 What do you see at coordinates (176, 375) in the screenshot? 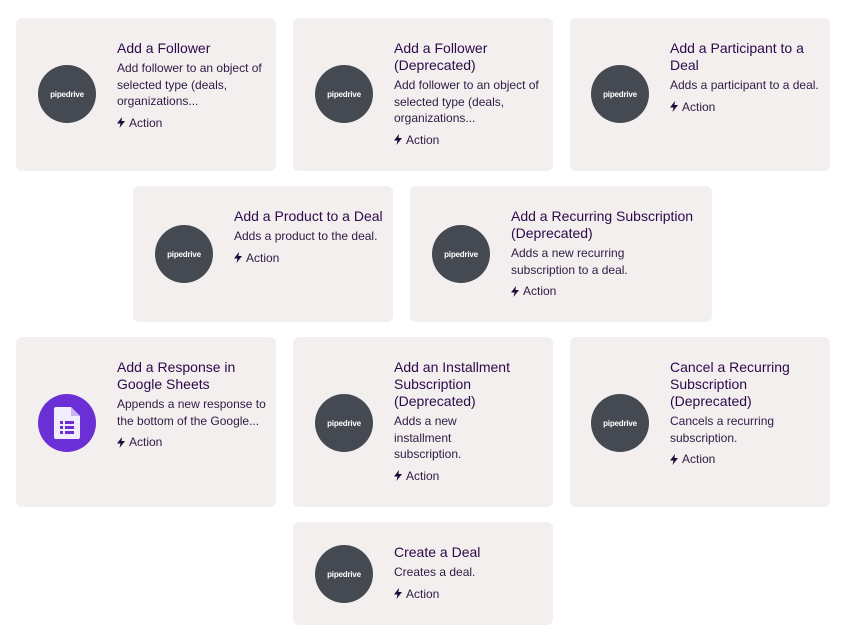
I see `card-title: Add a Response in Google Sheets` at bounding box center [176, 375].